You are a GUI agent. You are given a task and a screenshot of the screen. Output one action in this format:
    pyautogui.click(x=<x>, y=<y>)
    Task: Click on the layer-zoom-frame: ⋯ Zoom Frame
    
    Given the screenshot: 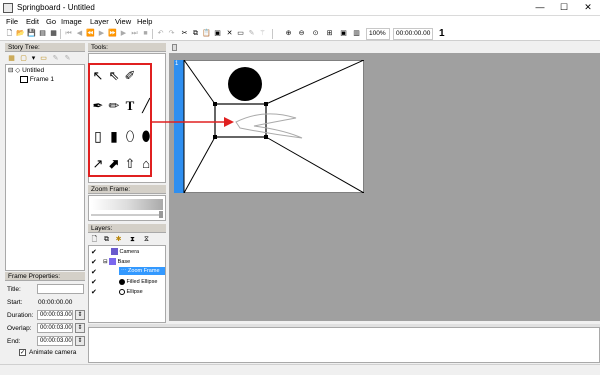 What is the action you would take?
    pyautogui.click(x=142, y=271)
    